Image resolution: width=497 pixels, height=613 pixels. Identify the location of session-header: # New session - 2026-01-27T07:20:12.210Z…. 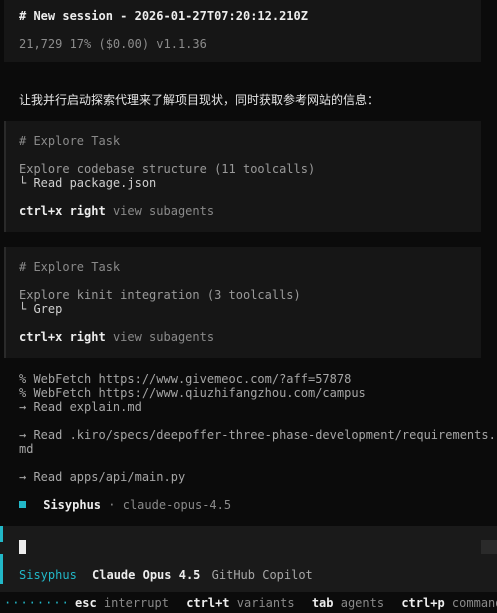
(242, 31).